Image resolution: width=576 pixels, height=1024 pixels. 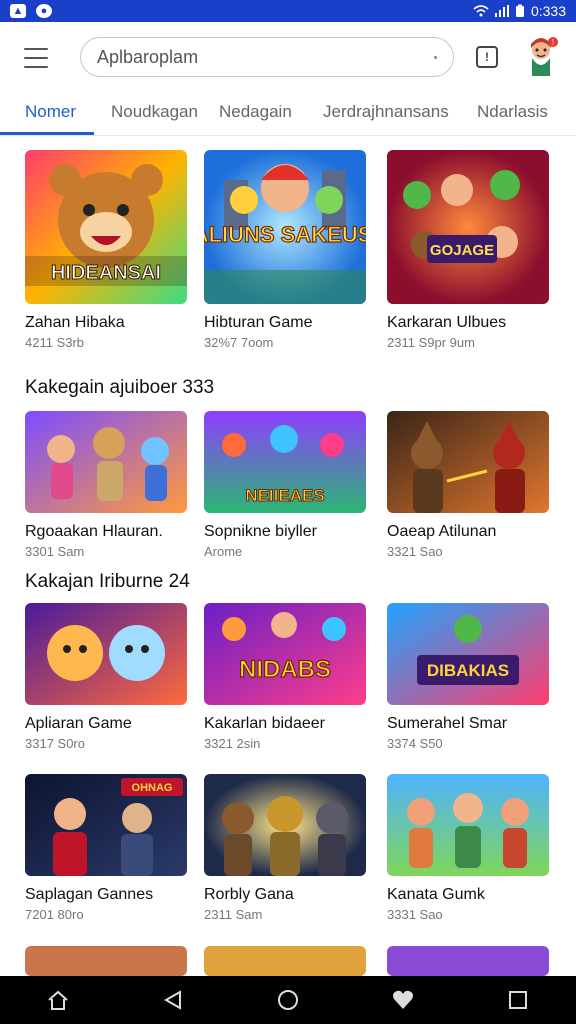 I want to click on search-input: Aplbaroplam, so click(x=267, y=57).